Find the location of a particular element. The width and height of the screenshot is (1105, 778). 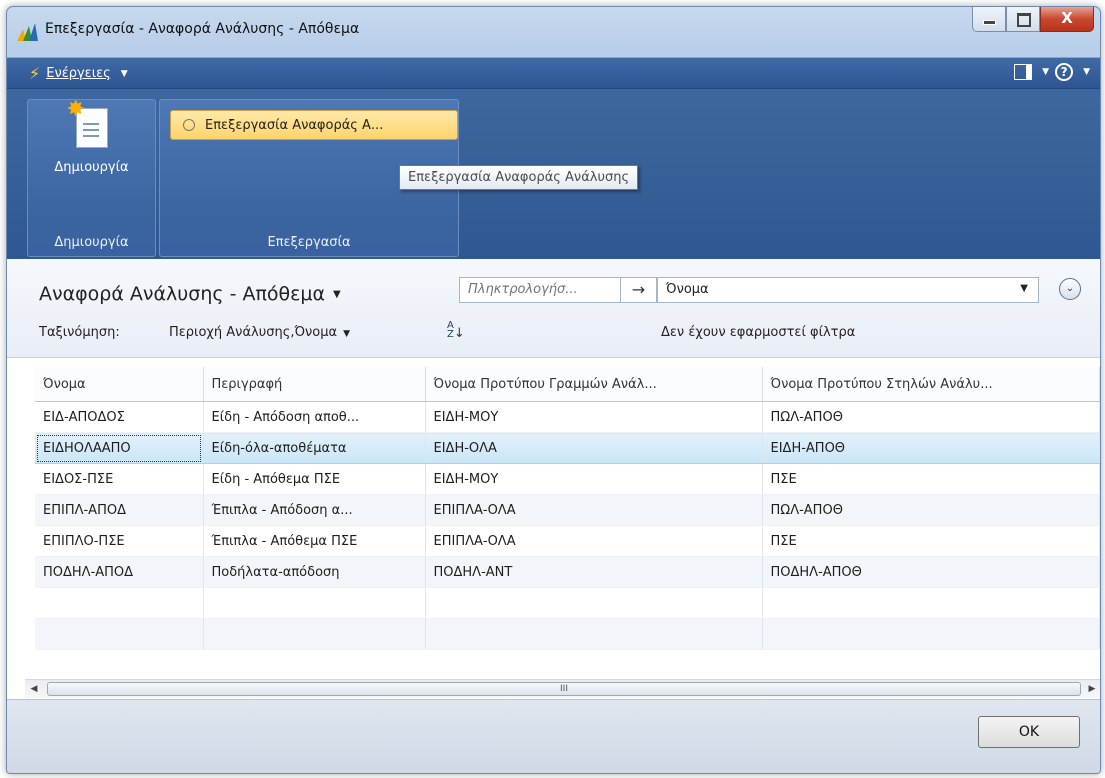

close-button: X is located at coordinates (1067, 19).